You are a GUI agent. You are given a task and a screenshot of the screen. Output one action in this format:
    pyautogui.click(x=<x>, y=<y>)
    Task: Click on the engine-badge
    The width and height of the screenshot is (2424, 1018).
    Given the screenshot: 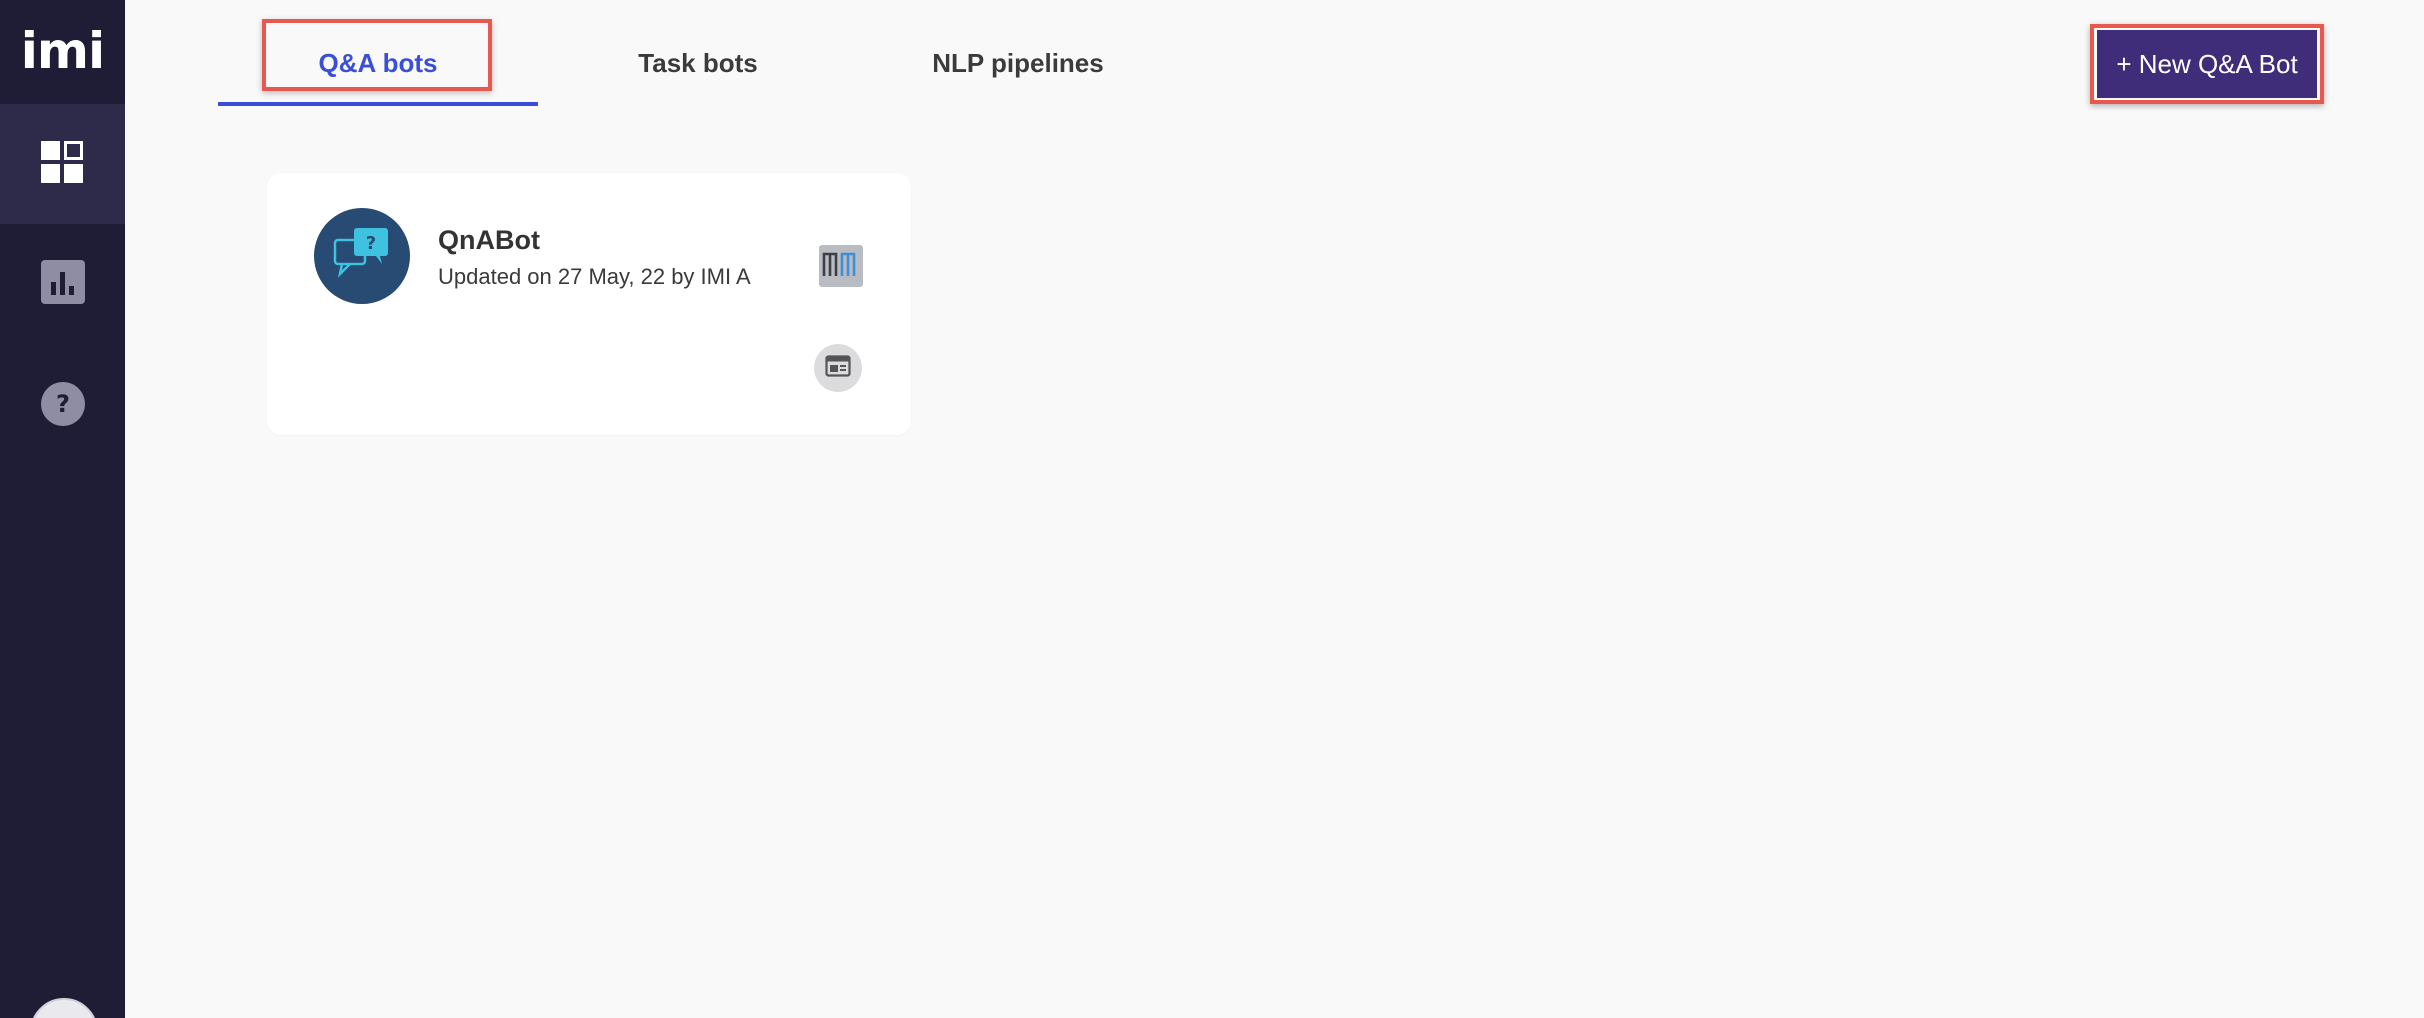 What is the action you would take?
    pyautogui.click(x=841, y=266)
    